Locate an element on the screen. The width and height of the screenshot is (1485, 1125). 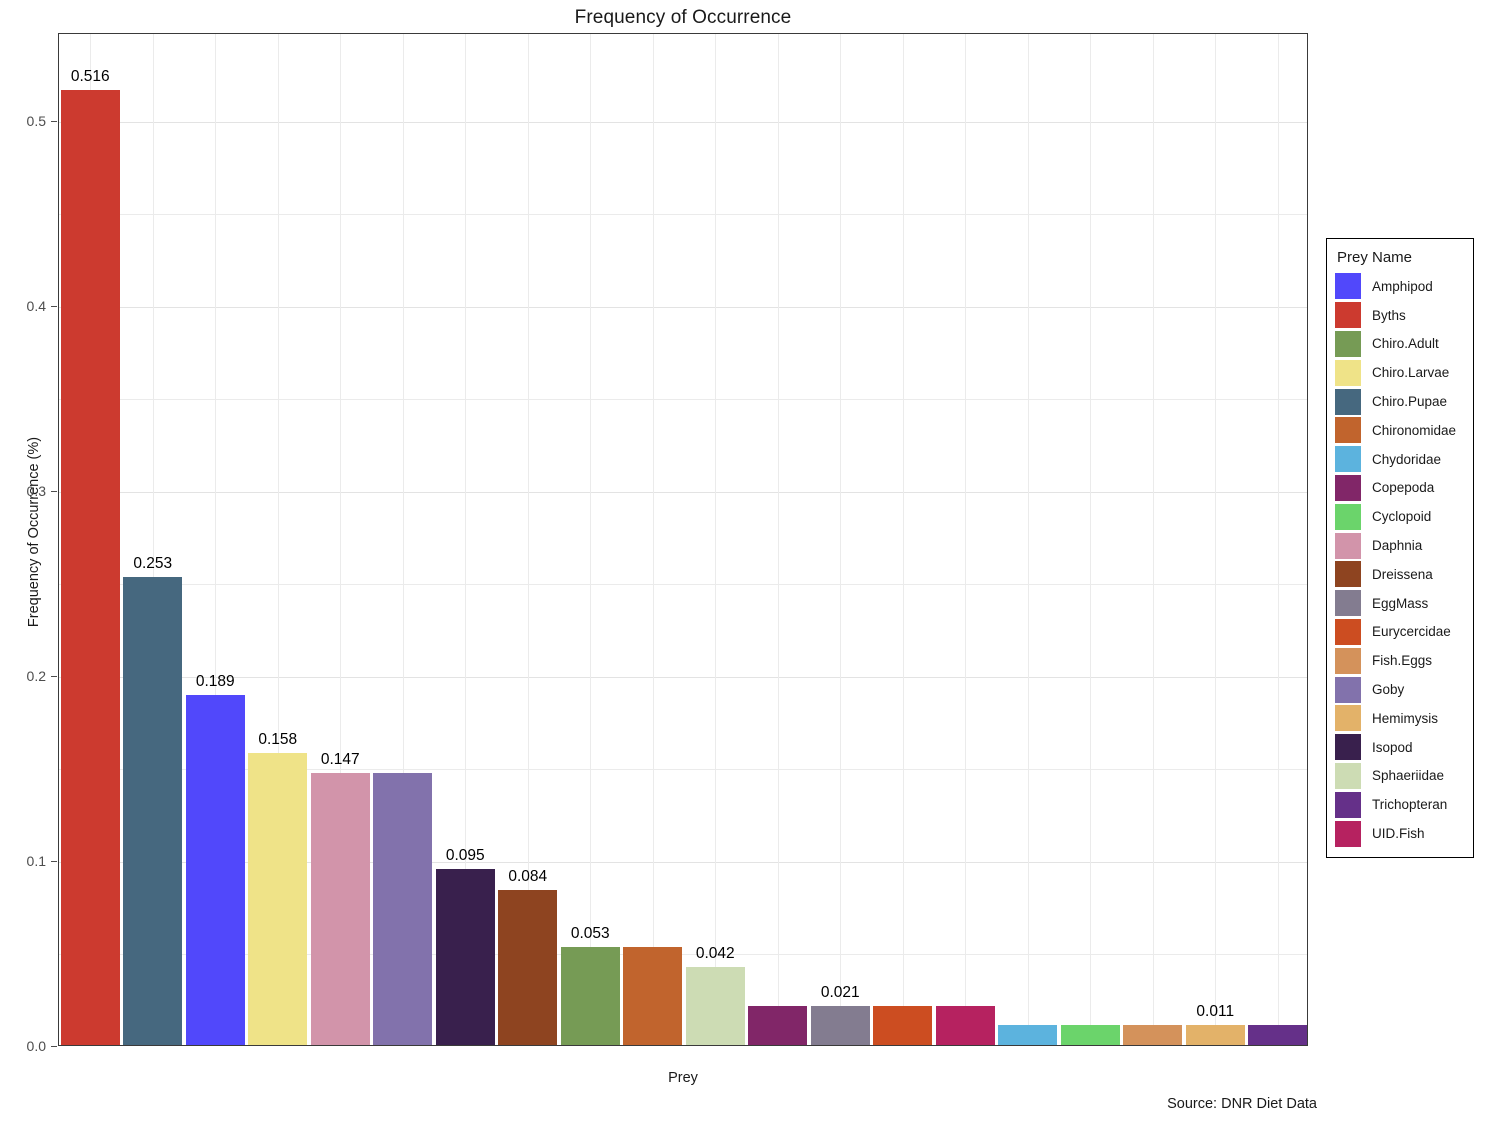
legend-item-label: Fish.Eggs is located at coordinates (1402, 661).